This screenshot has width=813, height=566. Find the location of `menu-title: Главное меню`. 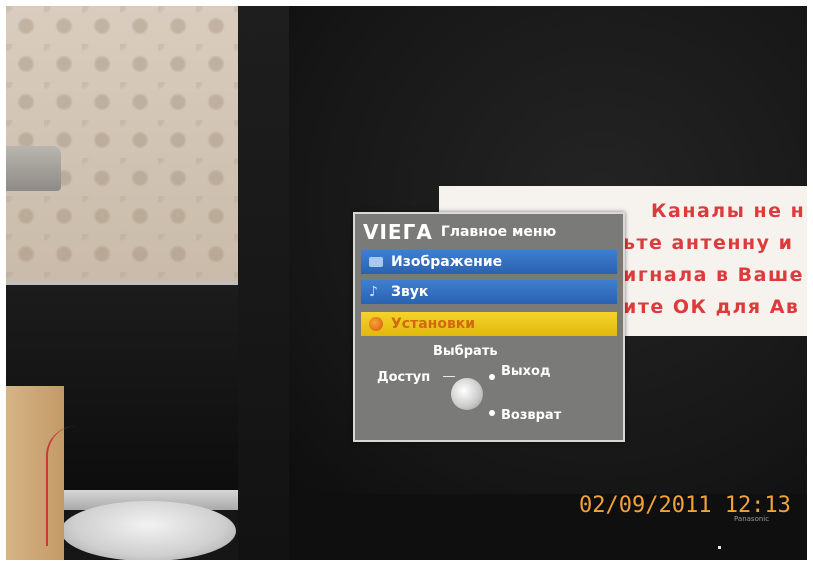

menu-title: Главное меню is located at coordinates (498, 232).